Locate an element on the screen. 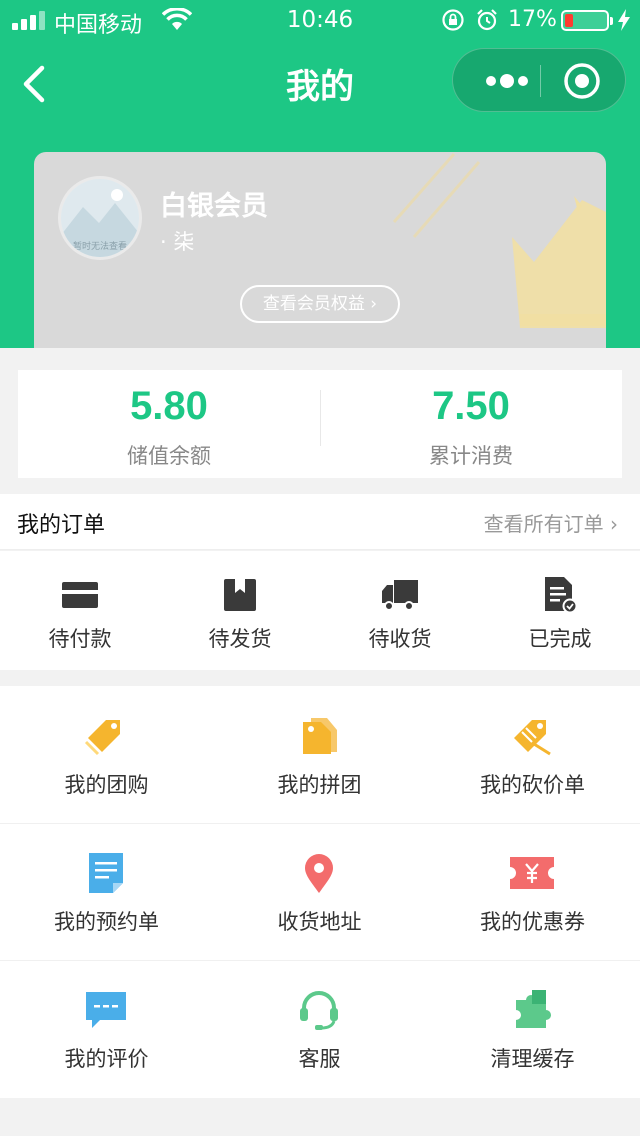 Image resolution: width=640 pixels, height=1136 pixels. document-check-icon is located at coordinates (561, 595).